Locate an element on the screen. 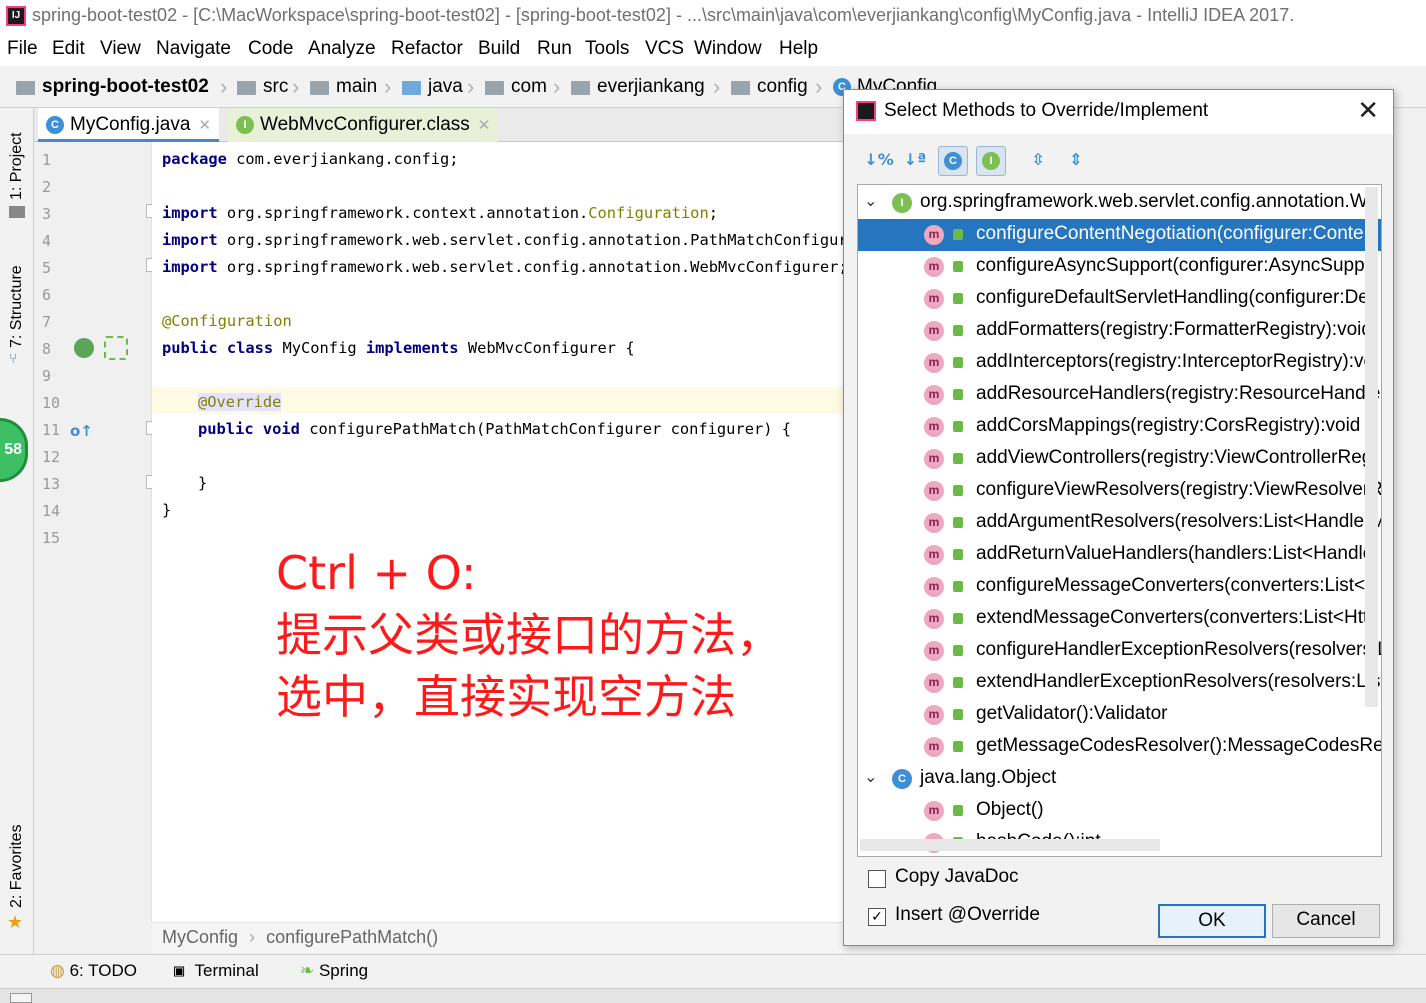 The height and width of the screenshot is (1003, 1426). editor-tab-bar: C MyConfig.java ✕ I WebMvcConfigurer.class ✕ is located at coordinates (439, 125).